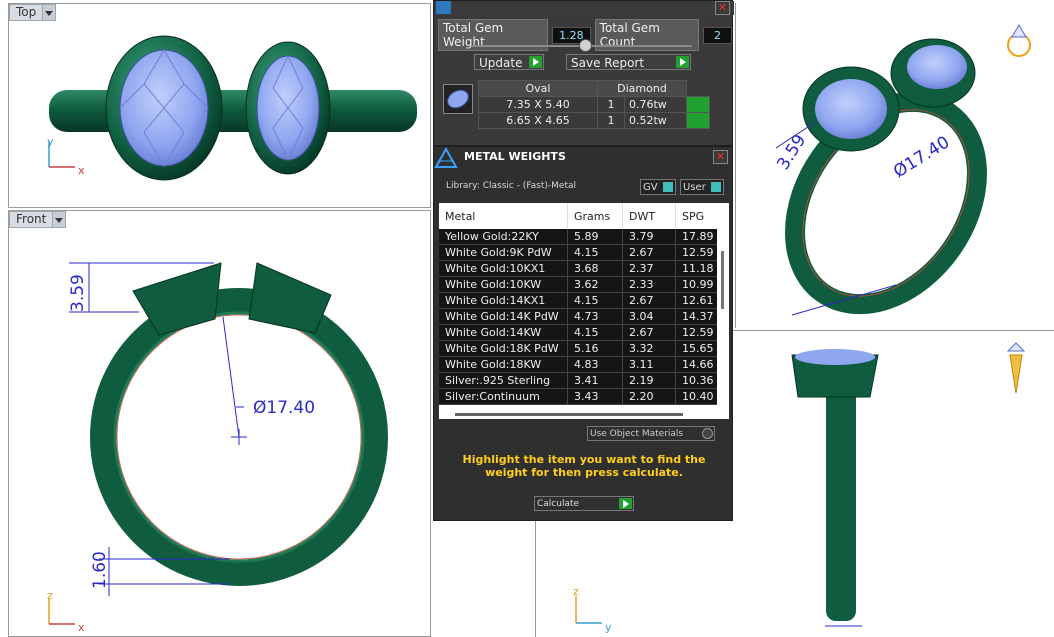  I want to click on metal-weights-logo-icon, so click(446, 157).